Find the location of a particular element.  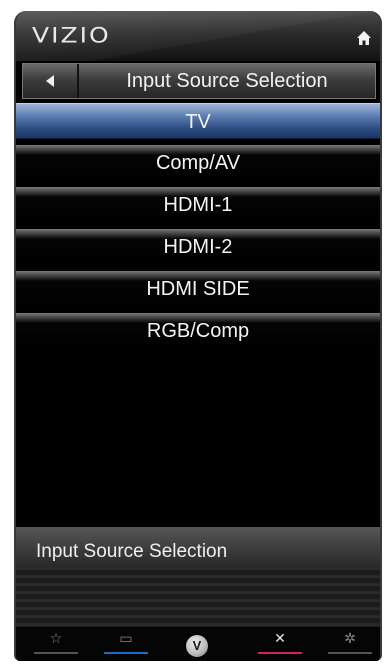

favorites-underline is located at coordinates (56, 653).